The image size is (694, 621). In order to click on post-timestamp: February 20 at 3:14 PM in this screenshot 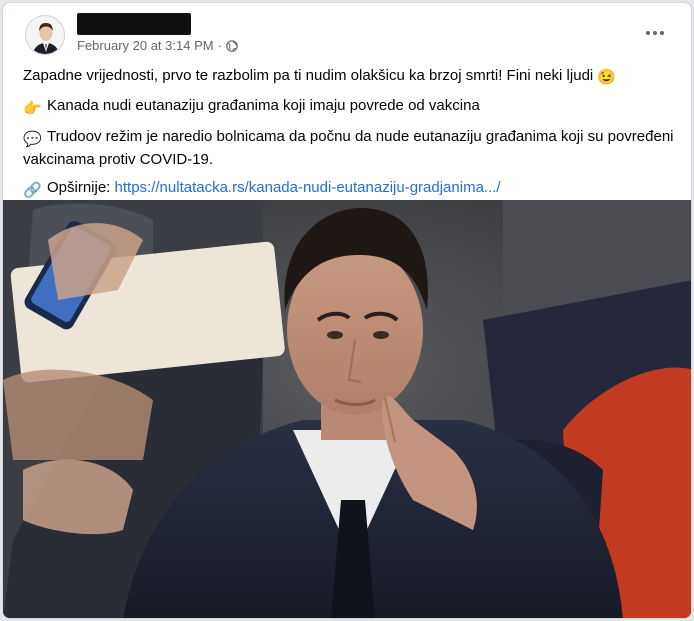, I will do `click(145, 45)`.